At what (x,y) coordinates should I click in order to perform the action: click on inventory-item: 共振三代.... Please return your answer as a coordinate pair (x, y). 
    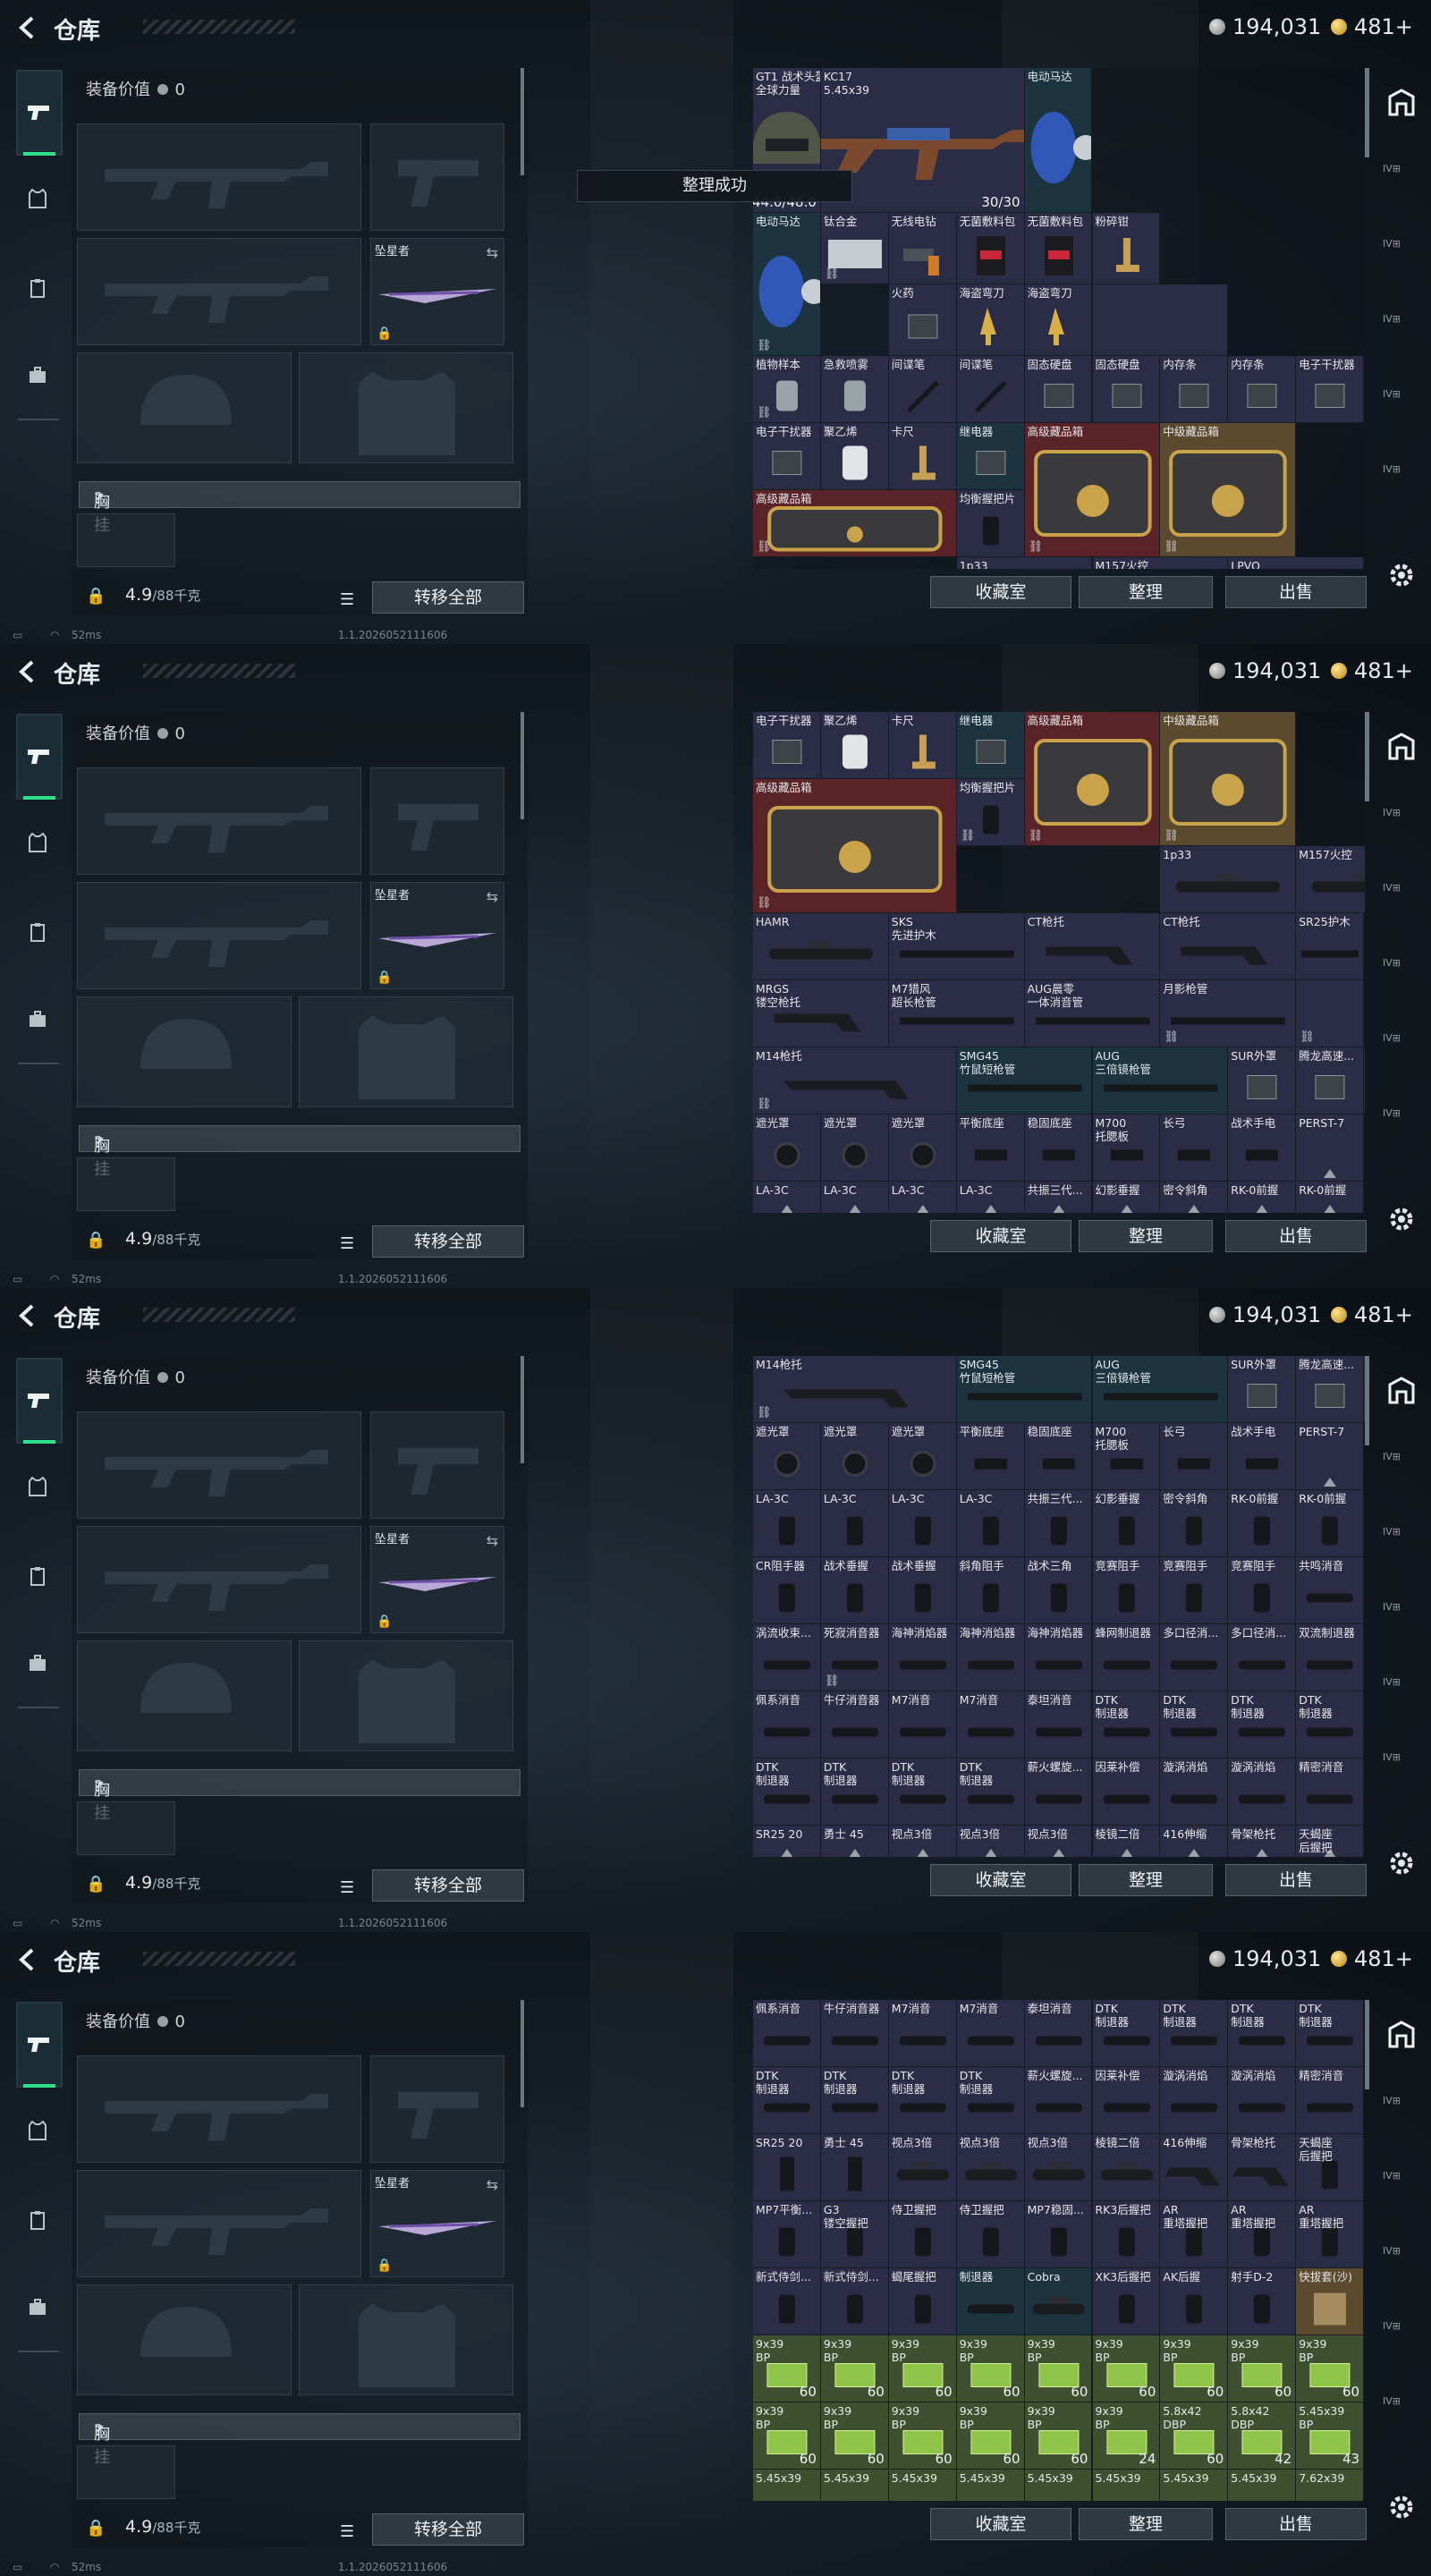
    Looking at the image, I should click on (1059, 1197).